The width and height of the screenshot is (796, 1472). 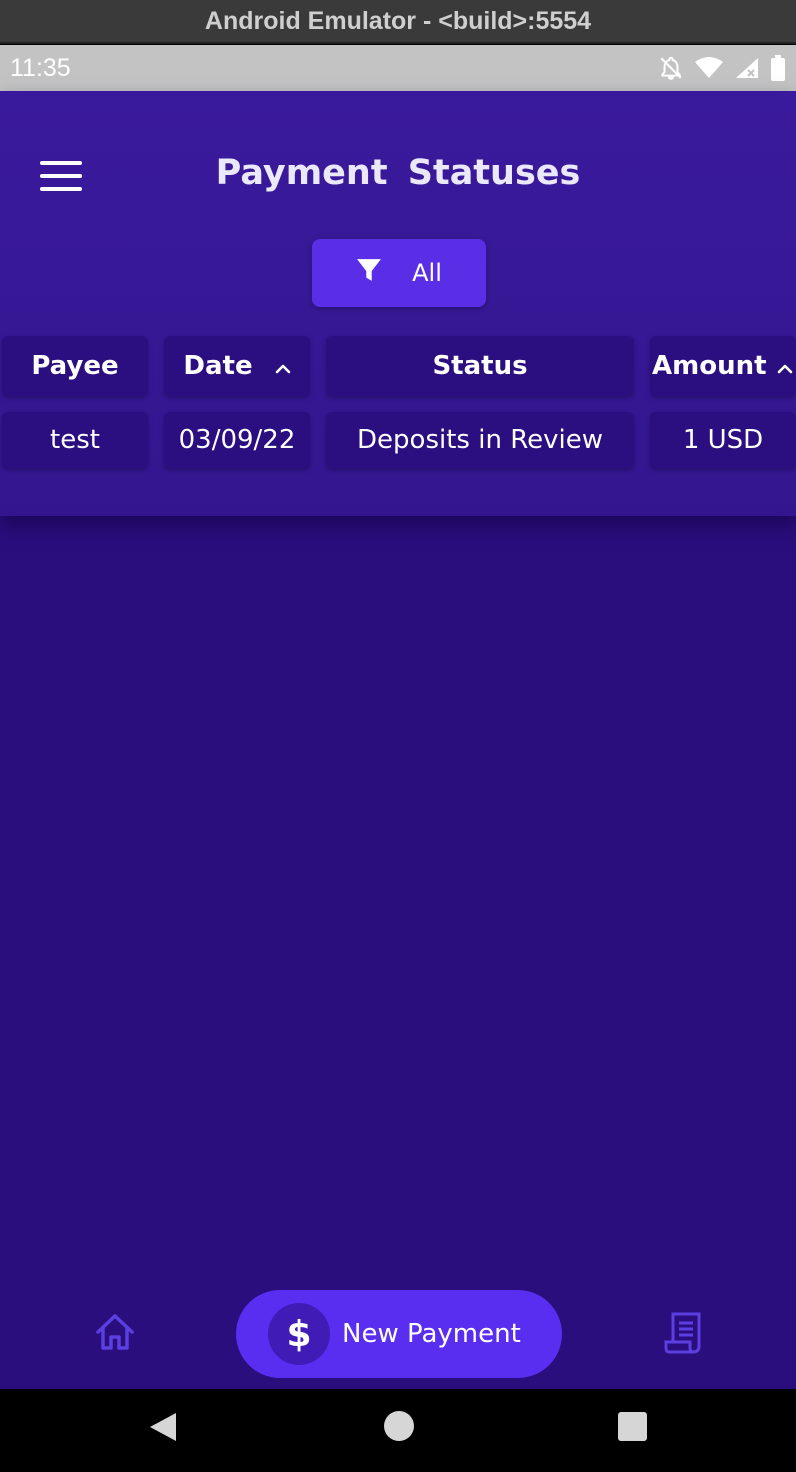 I want to click on wifi-icon, so click(x=709, y=68).